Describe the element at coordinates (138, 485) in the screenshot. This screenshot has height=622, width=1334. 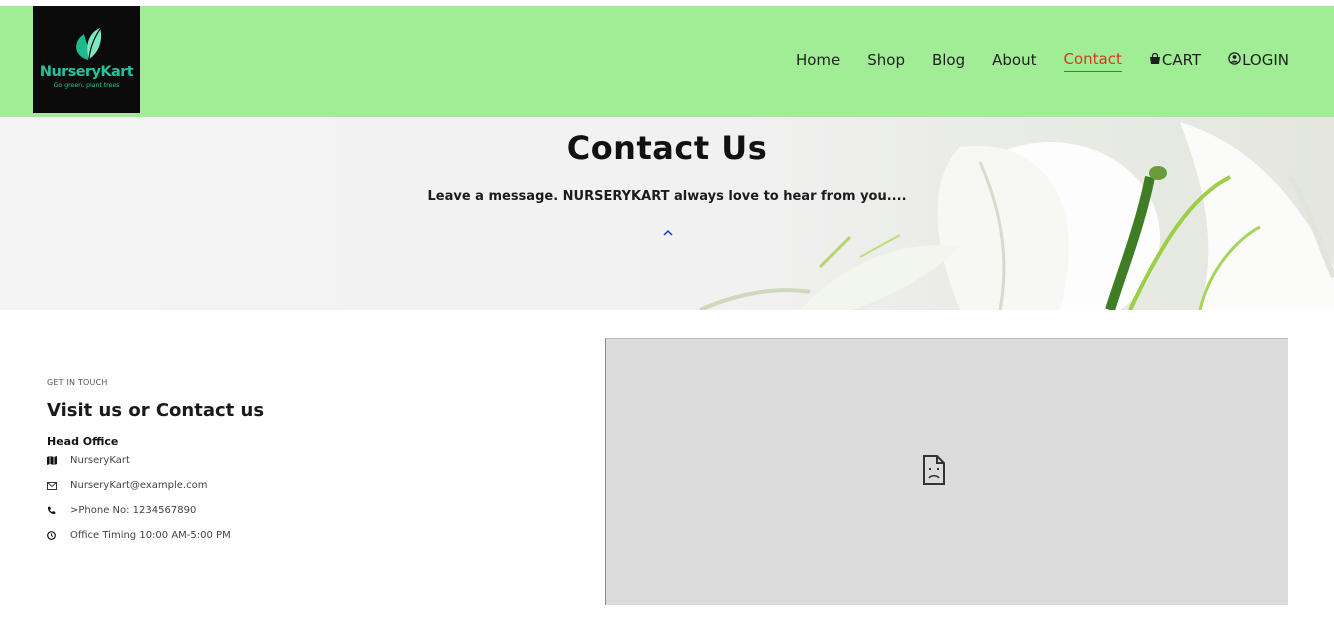
I see `email-text: NurseryKart@example.com` at that location.